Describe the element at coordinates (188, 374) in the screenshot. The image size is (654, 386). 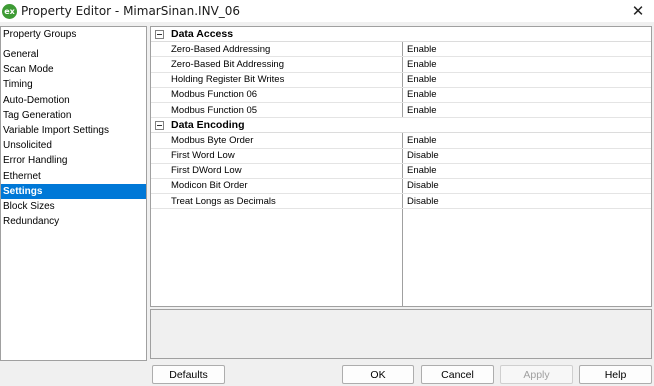
I see `defaults-button: Defaults` at that location.